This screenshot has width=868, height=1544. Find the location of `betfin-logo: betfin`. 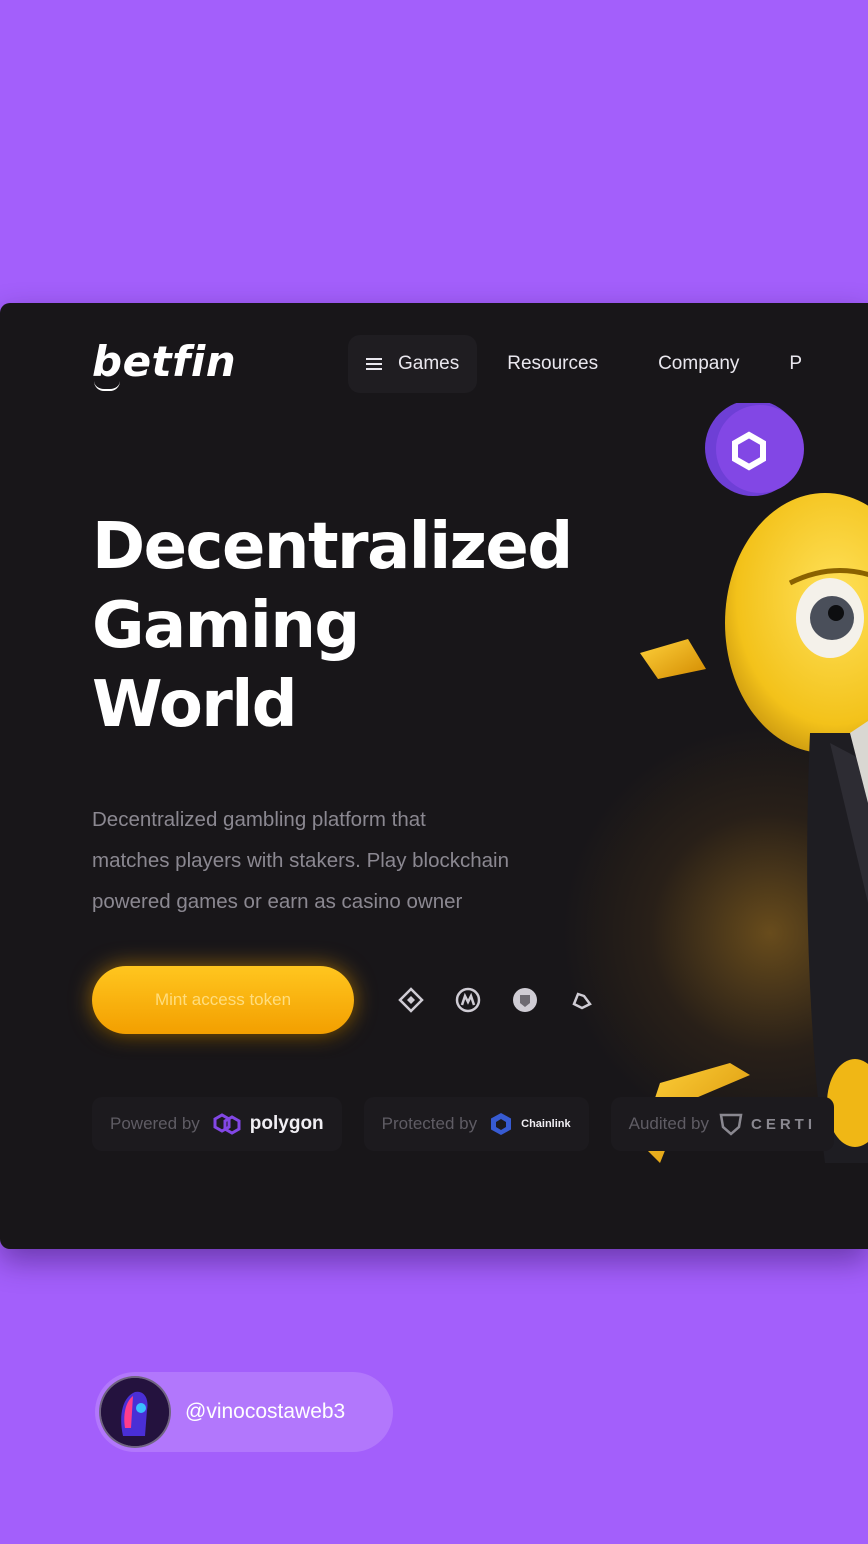

betfin-logo: betfin is located at coordinates (164, 361).